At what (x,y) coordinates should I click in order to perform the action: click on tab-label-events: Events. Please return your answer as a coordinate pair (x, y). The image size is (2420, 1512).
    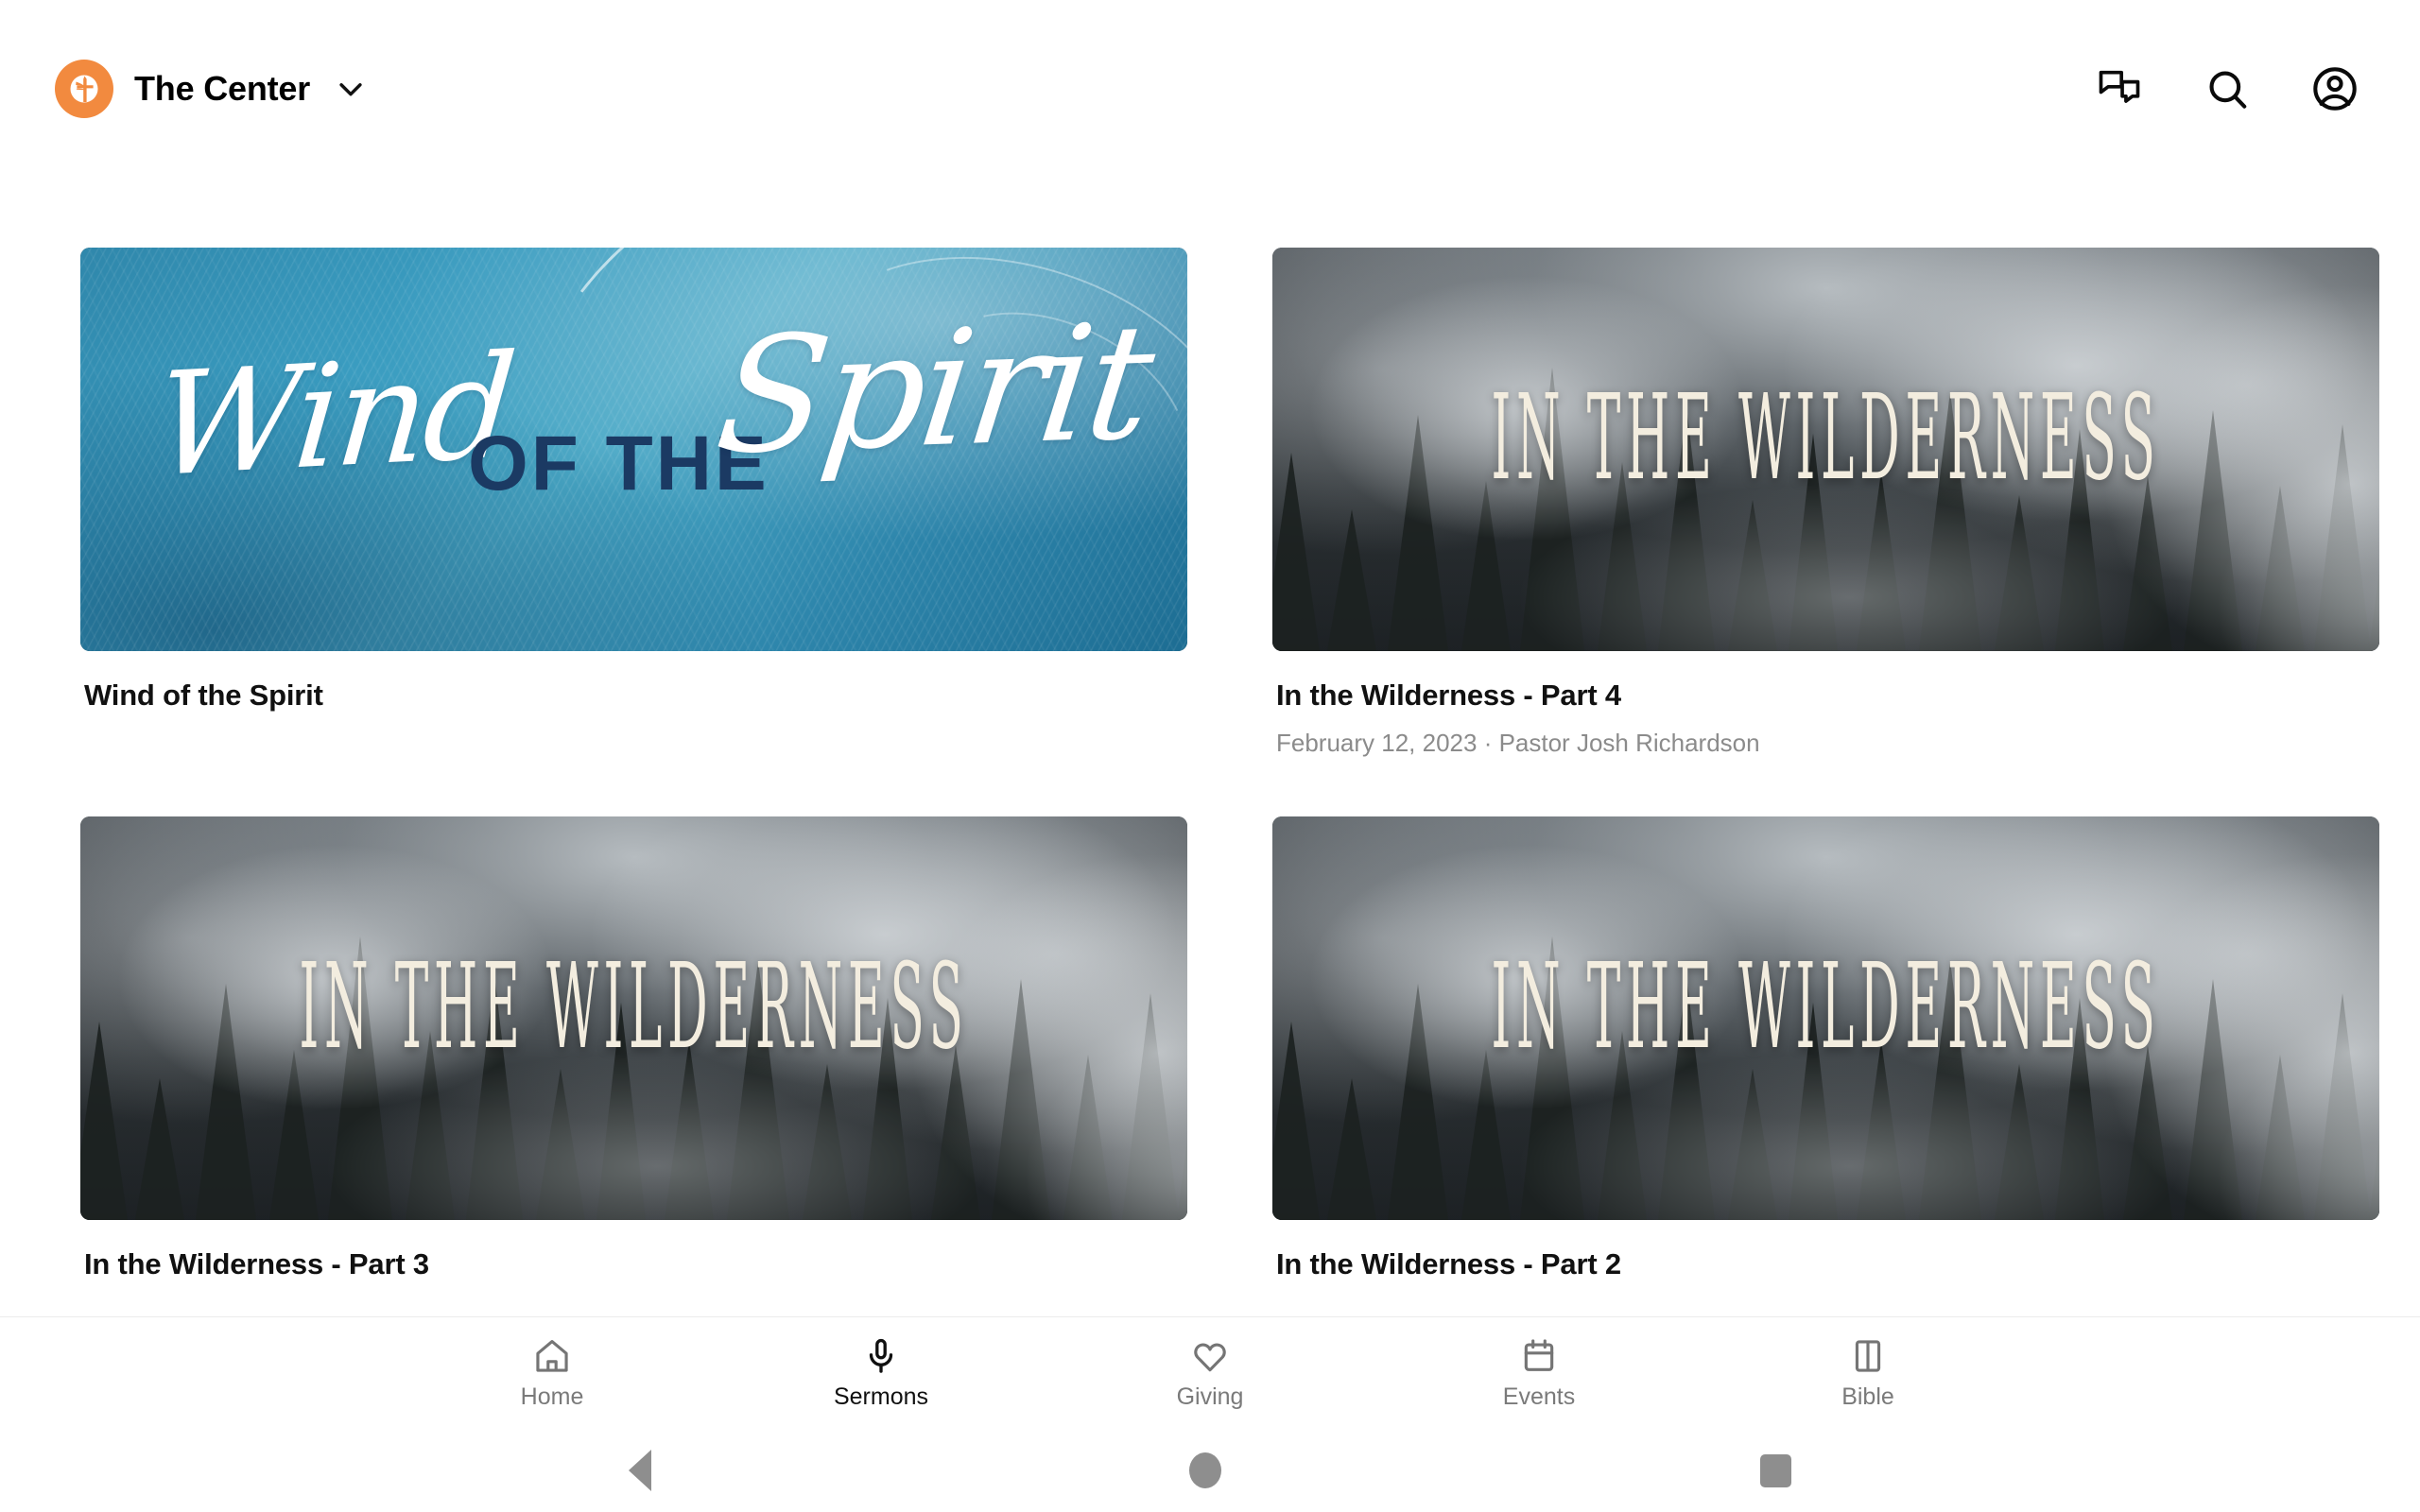
    Looking at the image, I should click on (1539, 1396).